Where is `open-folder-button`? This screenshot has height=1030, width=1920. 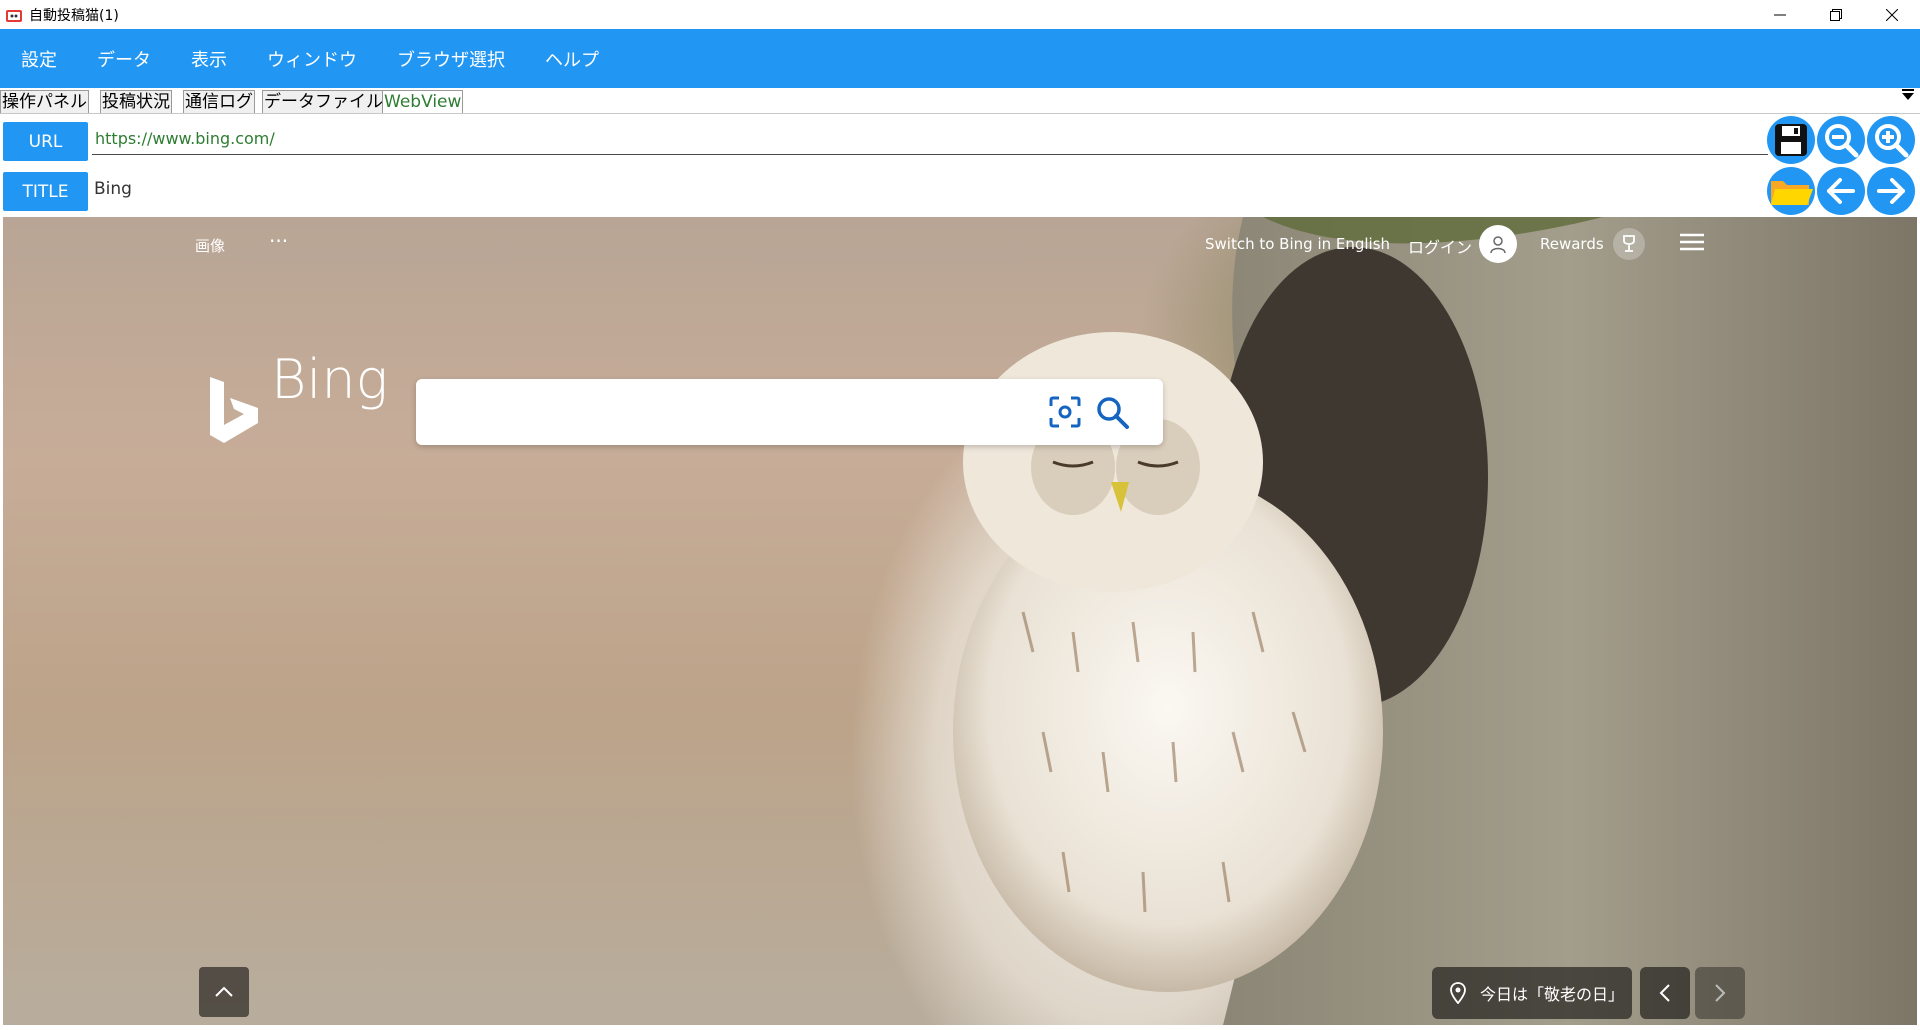 open-folder-button is located at coordinates (1791, 191).